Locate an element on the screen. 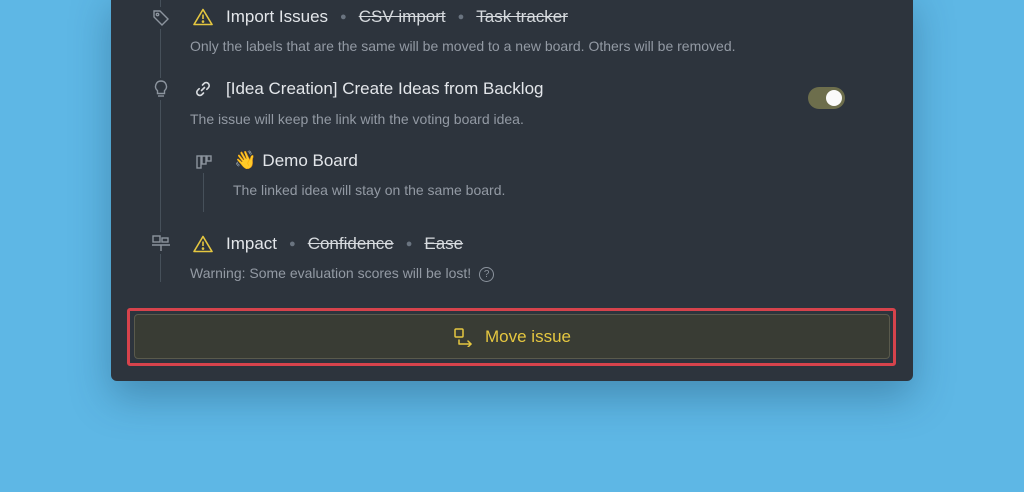 The height and width of the screenshot is (492, 1024). struck-label: CSV import is located at coordinates (402, 16).